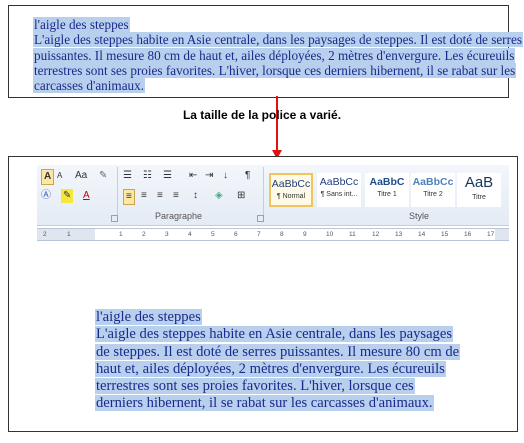  Describe the element at coordinates (129, 197) in the screenshot. I see `align-left-button: ≡` at that location.